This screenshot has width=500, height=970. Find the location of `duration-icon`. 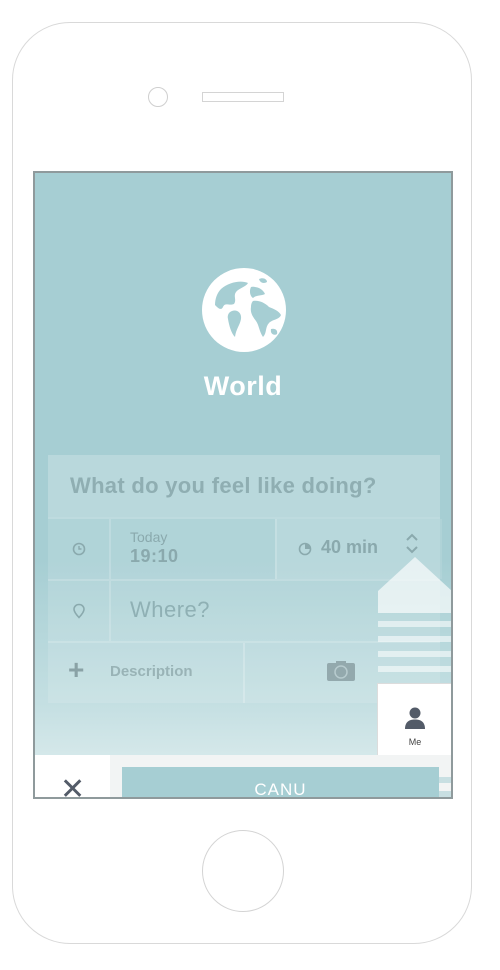

duration-icon is located at coordinates (305, 549).